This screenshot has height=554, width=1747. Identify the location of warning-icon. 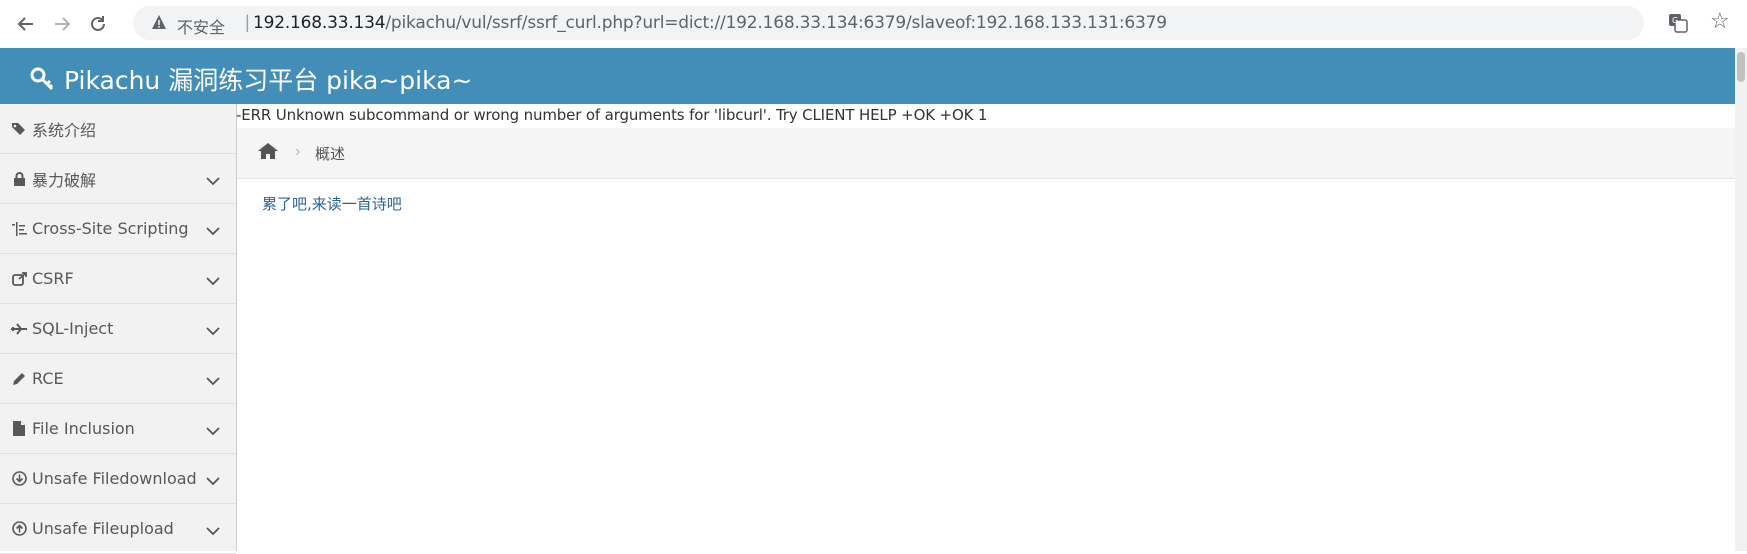
(159, 24).